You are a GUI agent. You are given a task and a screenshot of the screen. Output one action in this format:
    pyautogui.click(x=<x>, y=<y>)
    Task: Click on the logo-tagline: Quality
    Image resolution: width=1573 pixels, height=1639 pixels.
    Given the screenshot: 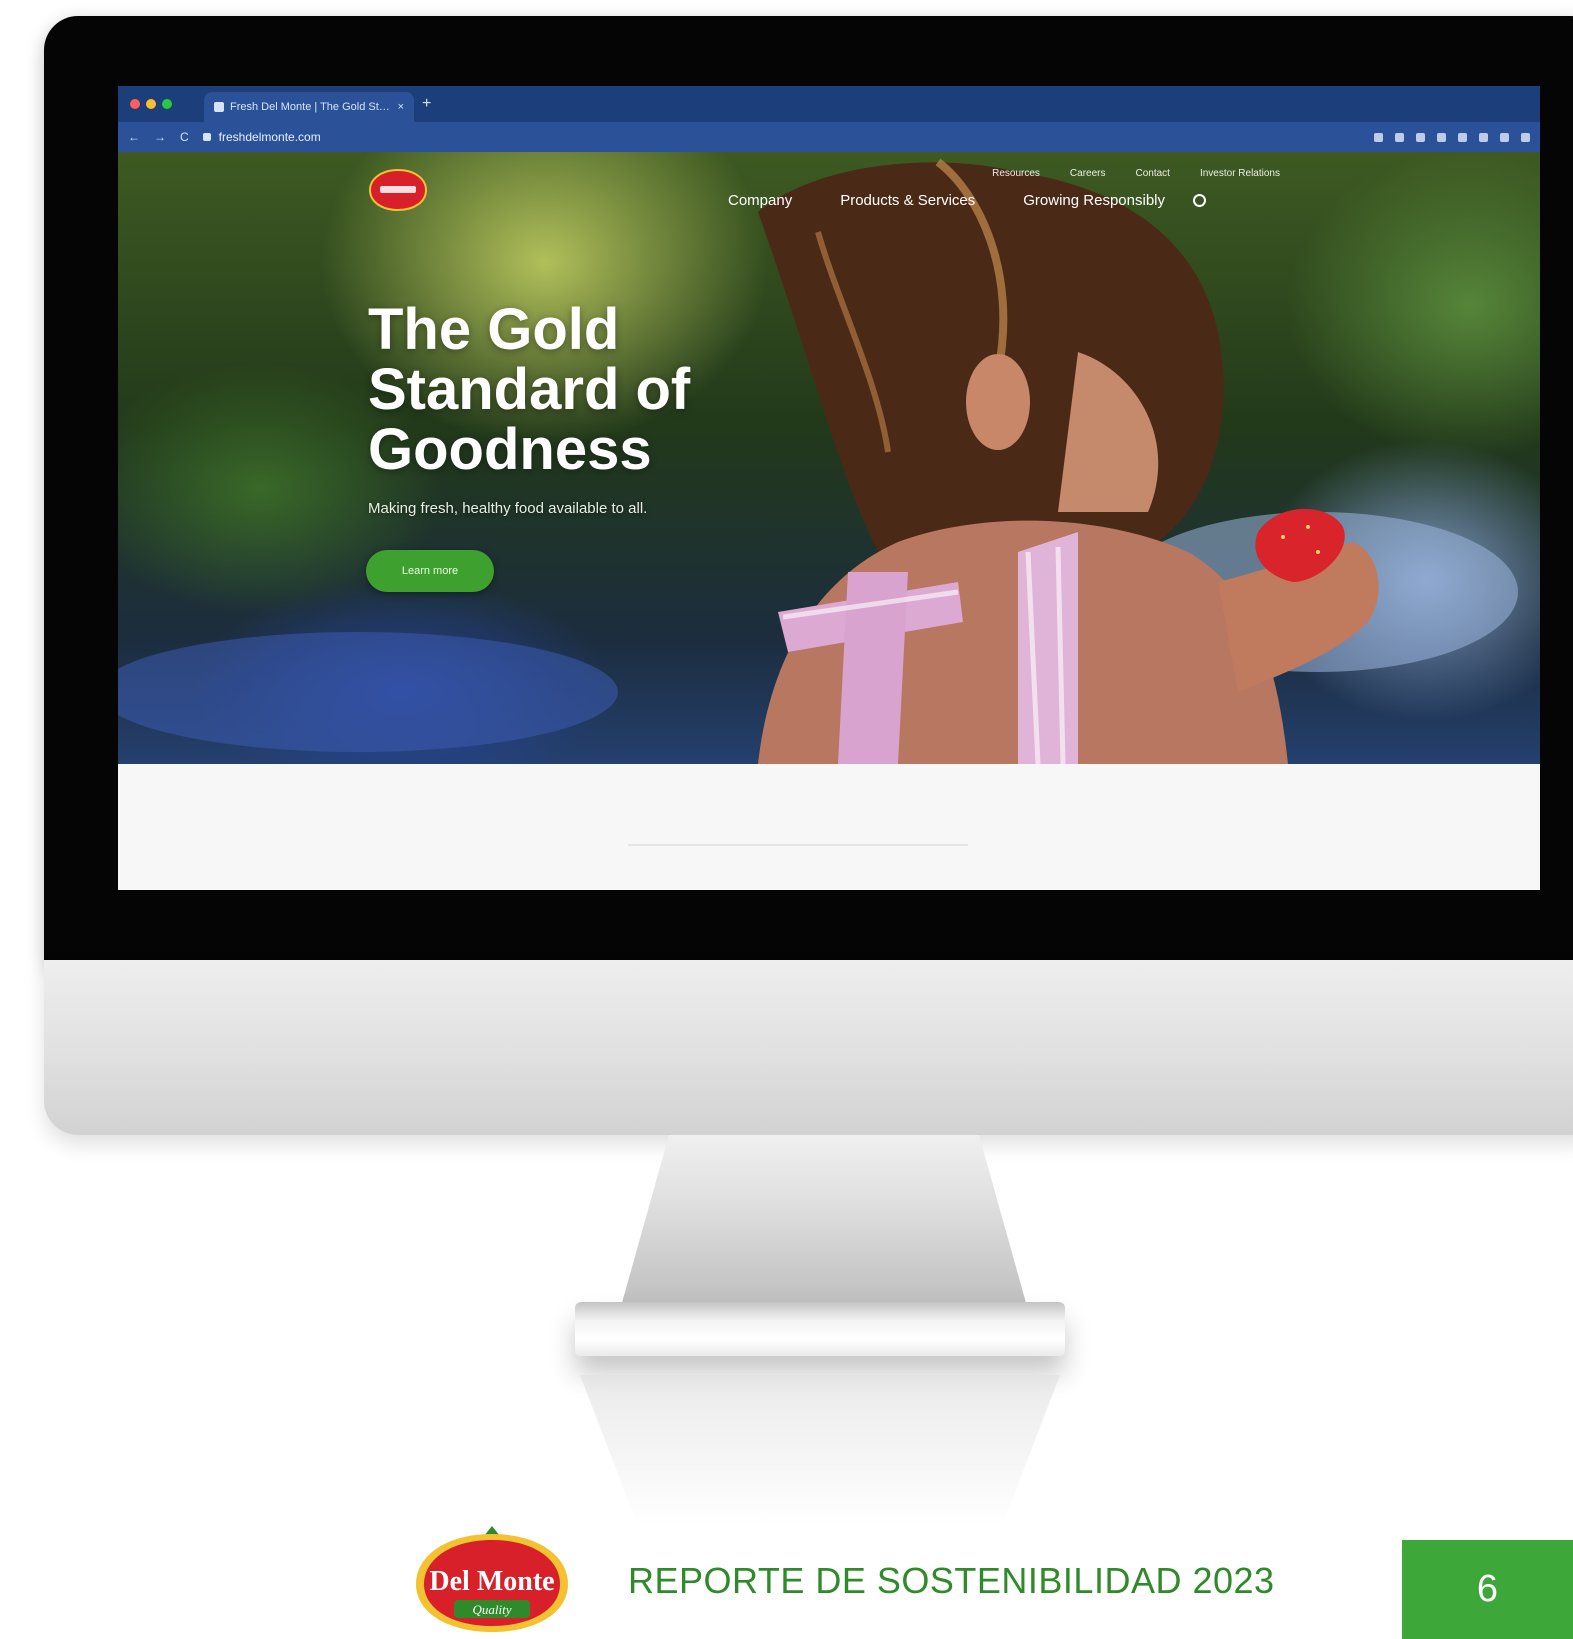 What is the action you would take?
    pyautogui.click(x=492, y=1609)
    